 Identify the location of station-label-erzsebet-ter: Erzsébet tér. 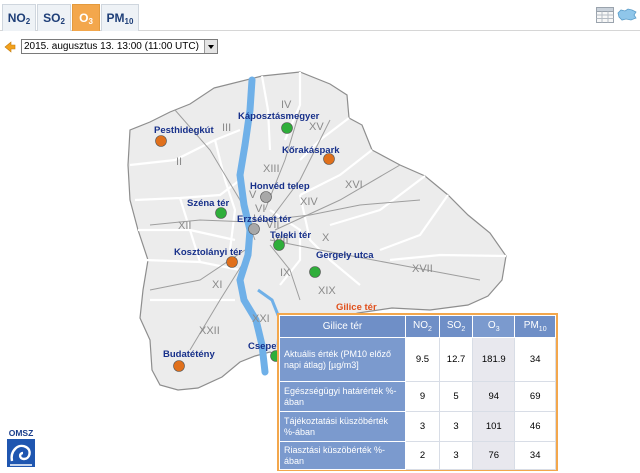
(264, 219).